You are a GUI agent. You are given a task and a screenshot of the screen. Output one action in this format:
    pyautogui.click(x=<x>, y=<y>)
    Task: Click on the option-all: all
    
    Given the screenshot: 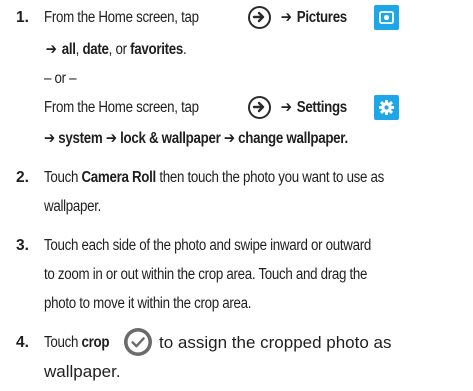 What is the action you would take?
    pyautogui.click(x=68, y=49)
    